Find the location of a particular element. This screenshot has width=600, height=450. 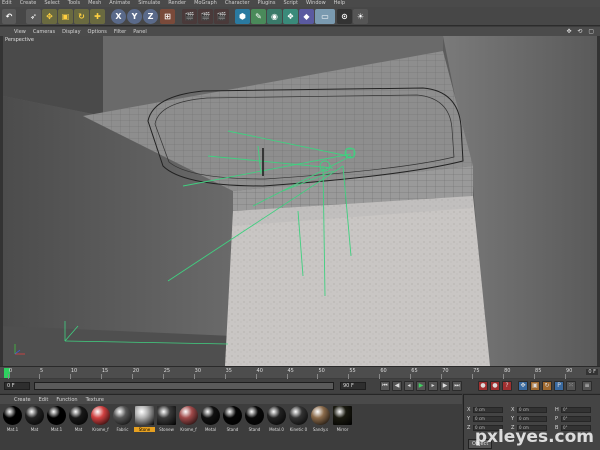

menu-mesh: Mesh is located at coordinates (94, 3).